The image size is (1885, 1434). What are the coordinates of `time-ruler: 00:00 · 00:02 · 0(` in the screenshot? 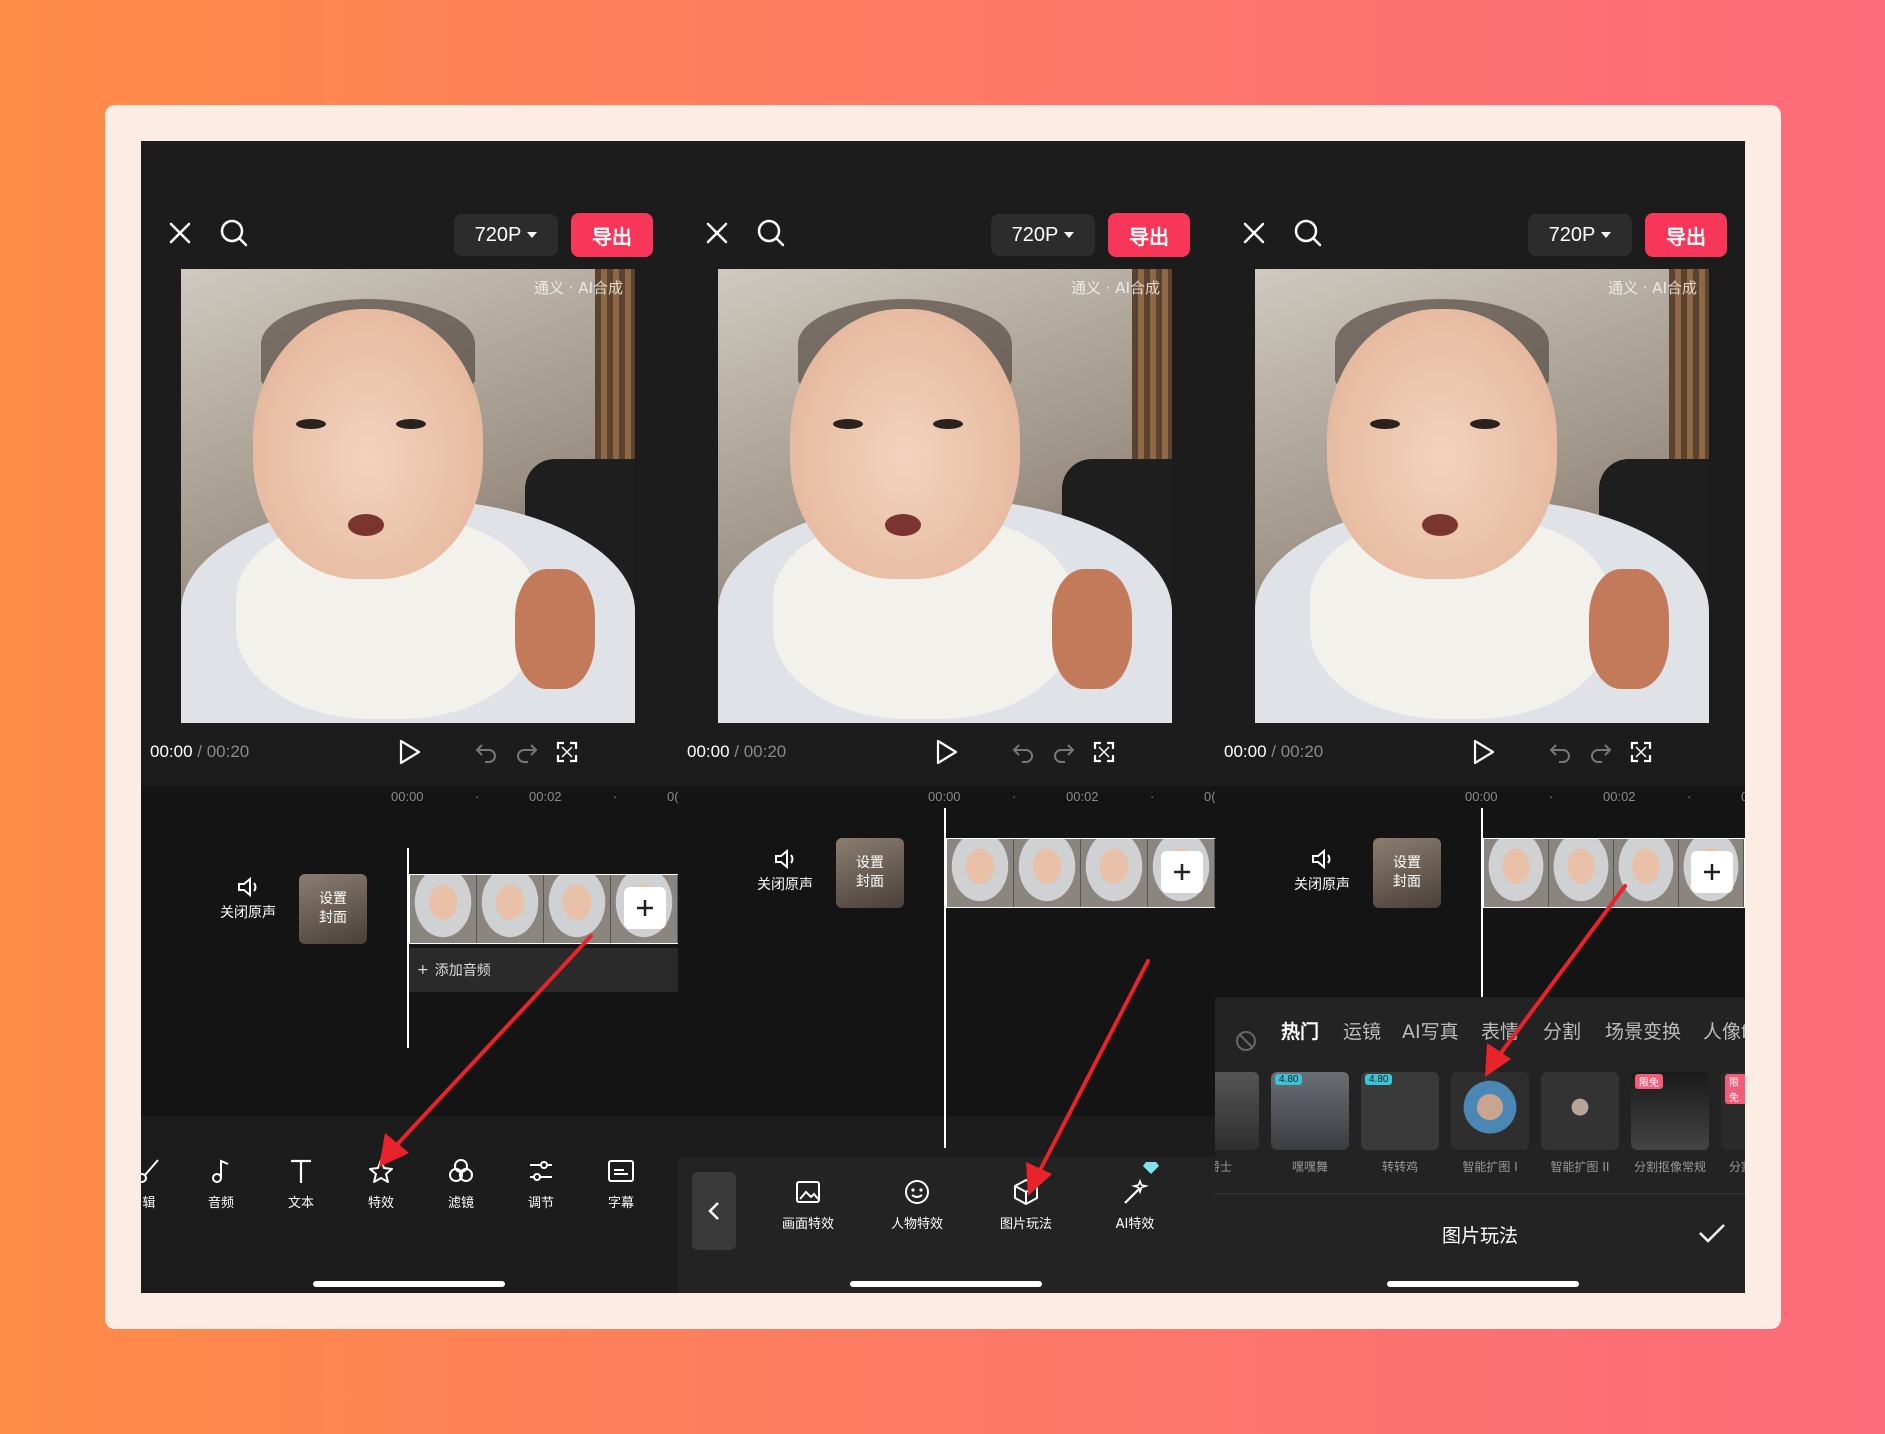 It's located at (946, 799).